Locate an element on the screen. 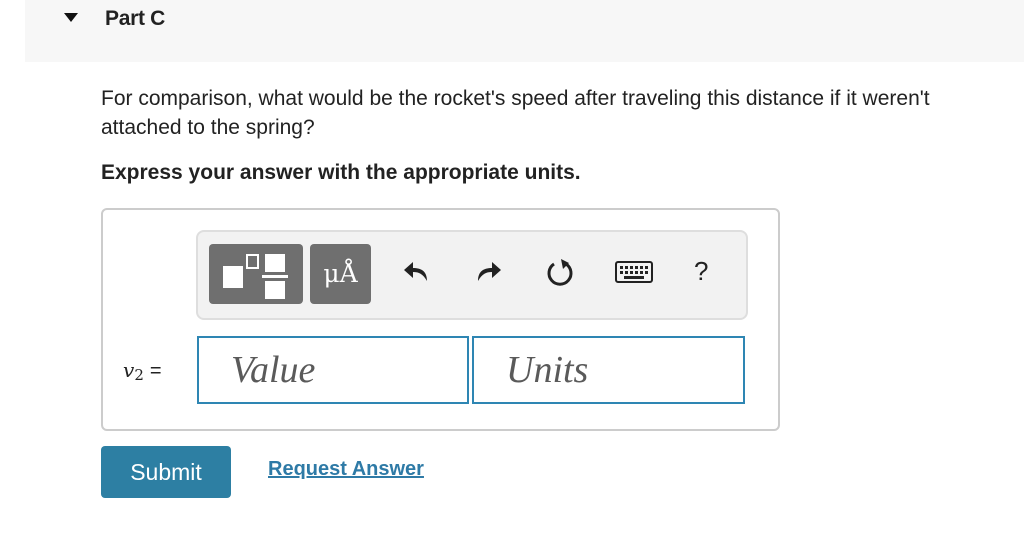 The width and height of the screenshot is (1024, 544). undo-arrow-icon is located at coordinates (417, 274).